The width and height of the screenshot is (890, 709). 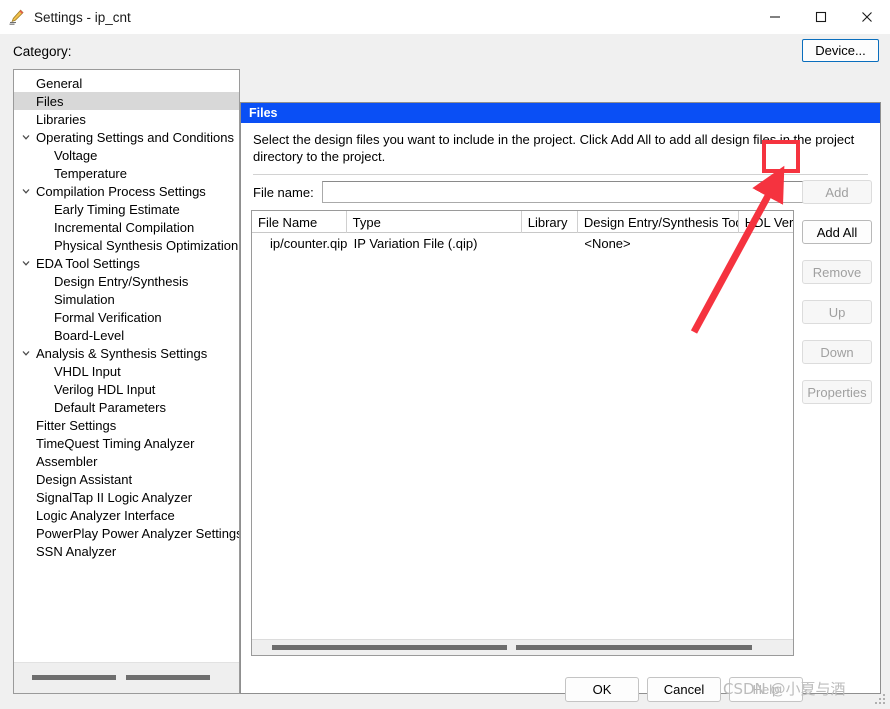 What do you see at coordinates (105, 389) in the screenshot?
I see `sidebar-item-label: Verilog HDL Input` at bounding box center [105, 389].